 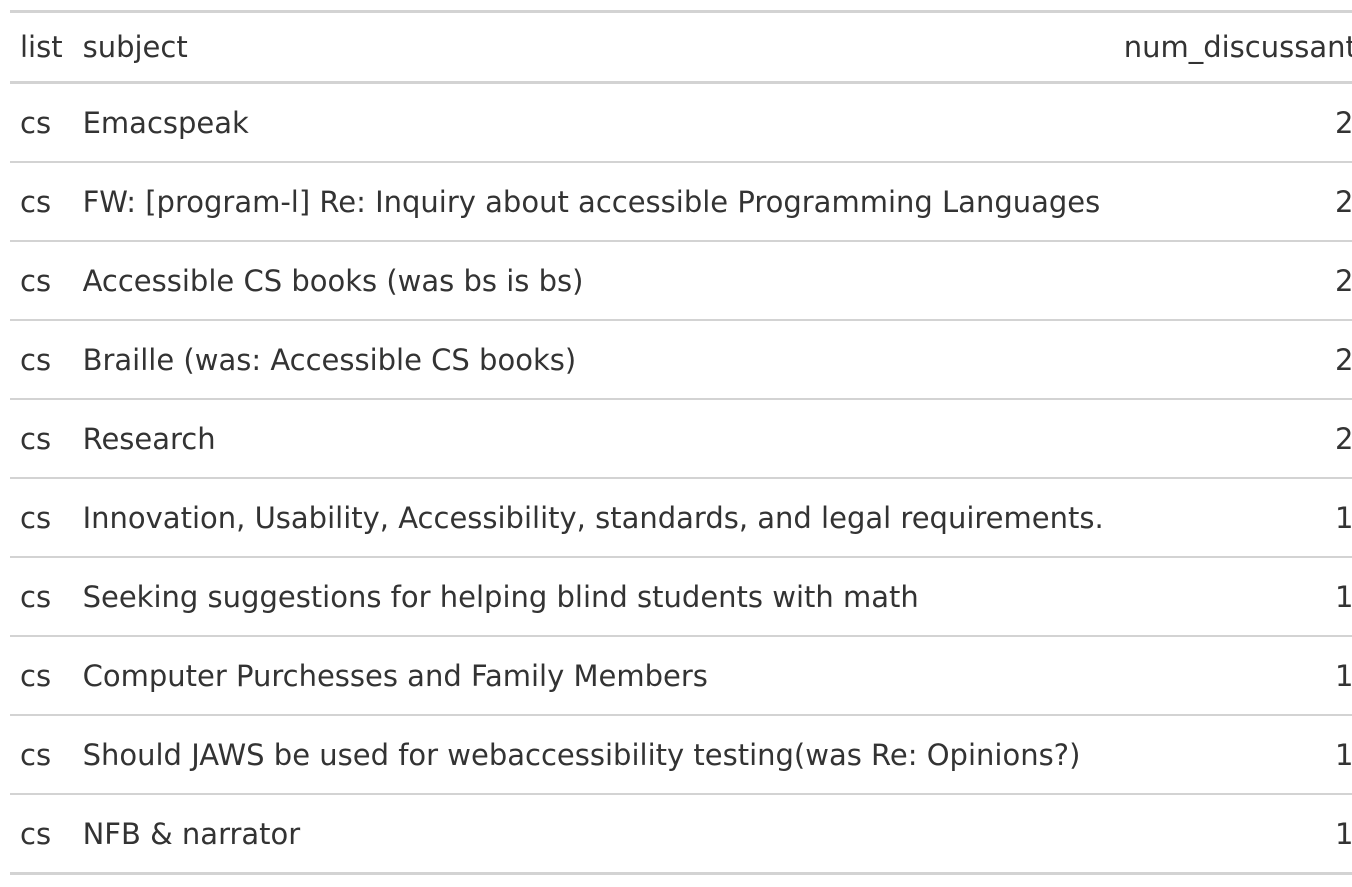 I want to click on cell-subject: NFB & narrator, so click(x=593, y=833).